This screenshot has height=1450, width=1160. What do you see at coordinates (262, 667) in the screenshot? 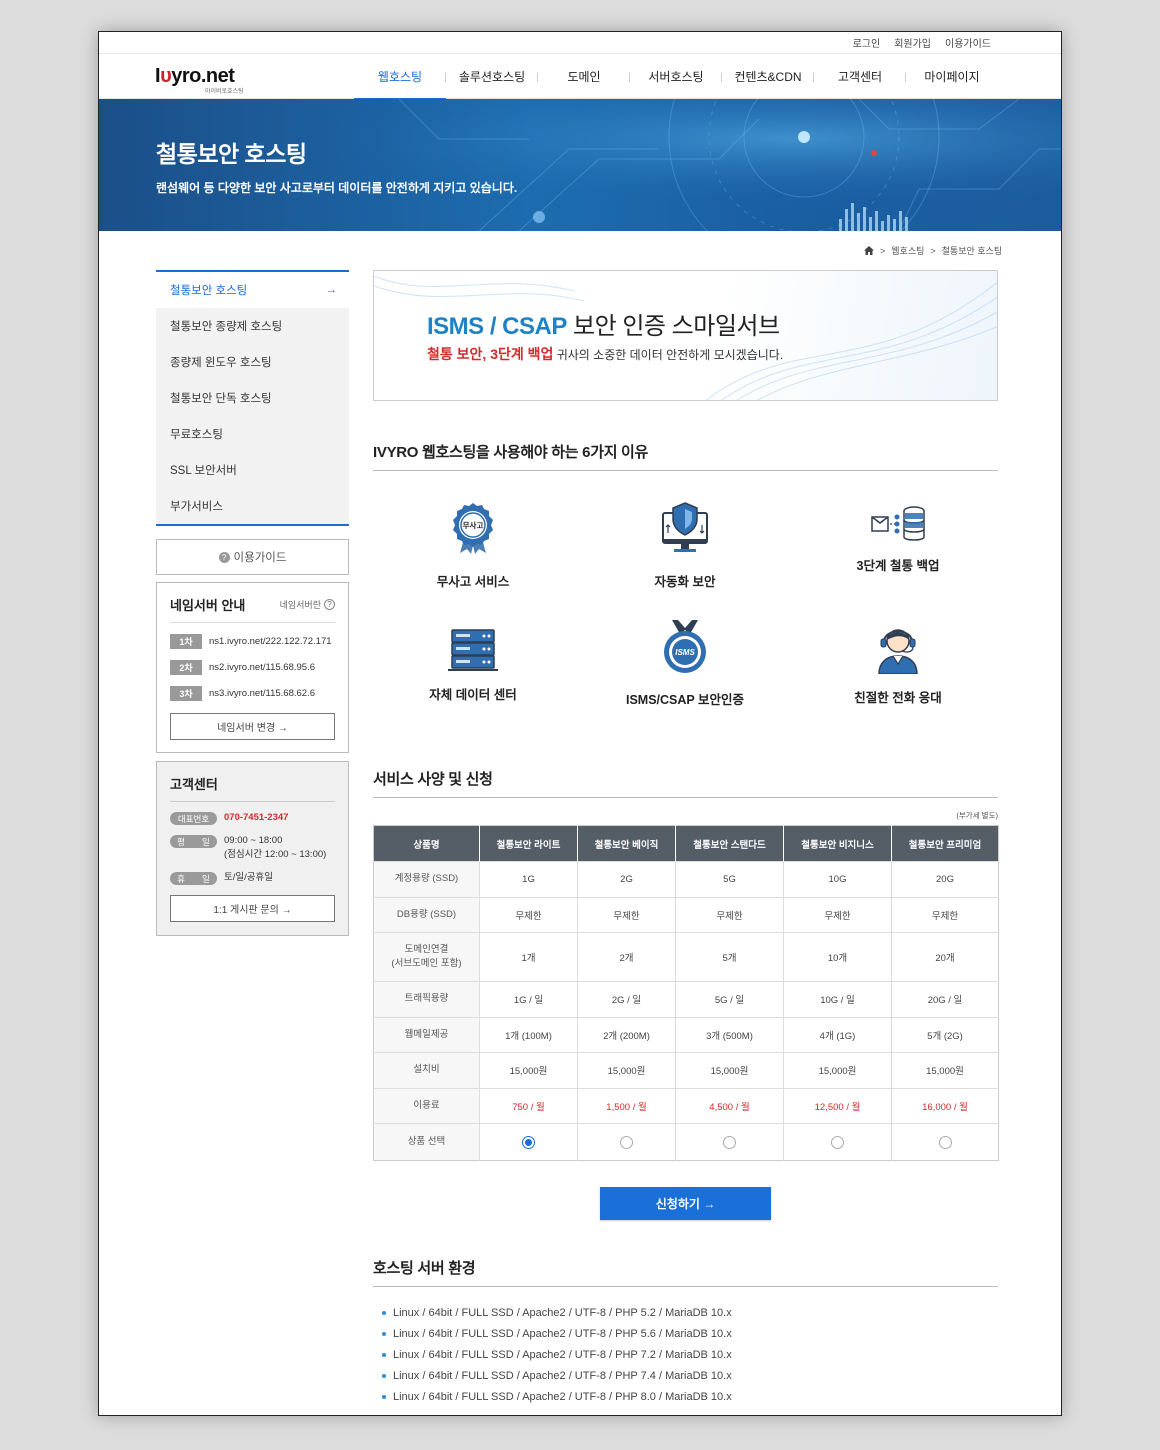
I see `nameserver-value: ns2.ivyro.net/115.68.95.6` at bounding box center [262, 667].